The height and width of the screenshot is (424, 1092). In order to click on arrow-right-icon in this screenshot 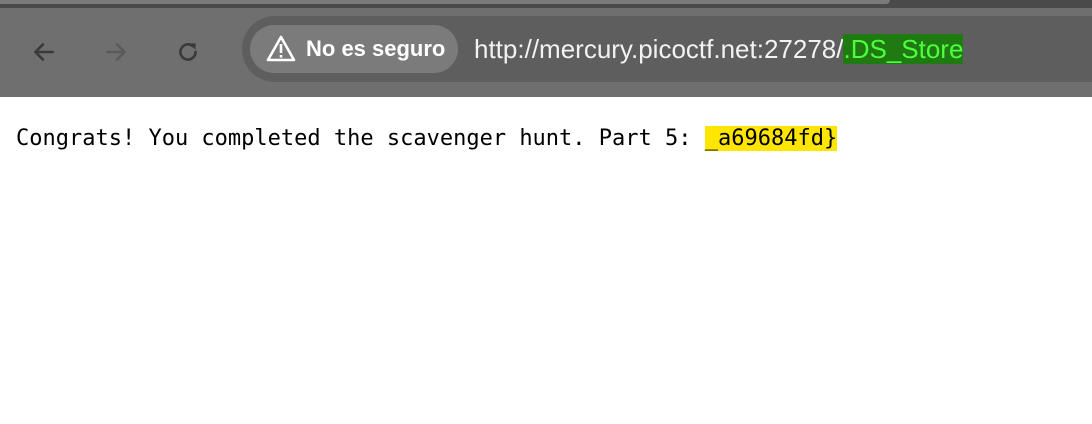, I will do `click(116, 52)`.